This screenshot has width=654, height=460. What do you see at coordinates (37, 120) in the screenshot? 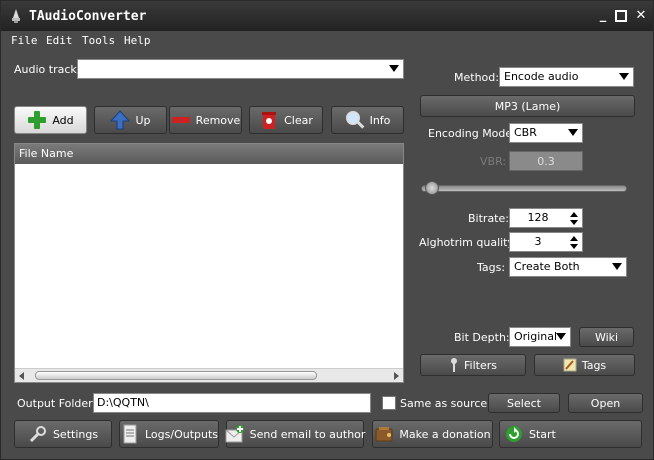
I see `plus-icon` at bounding box center [37, 120].